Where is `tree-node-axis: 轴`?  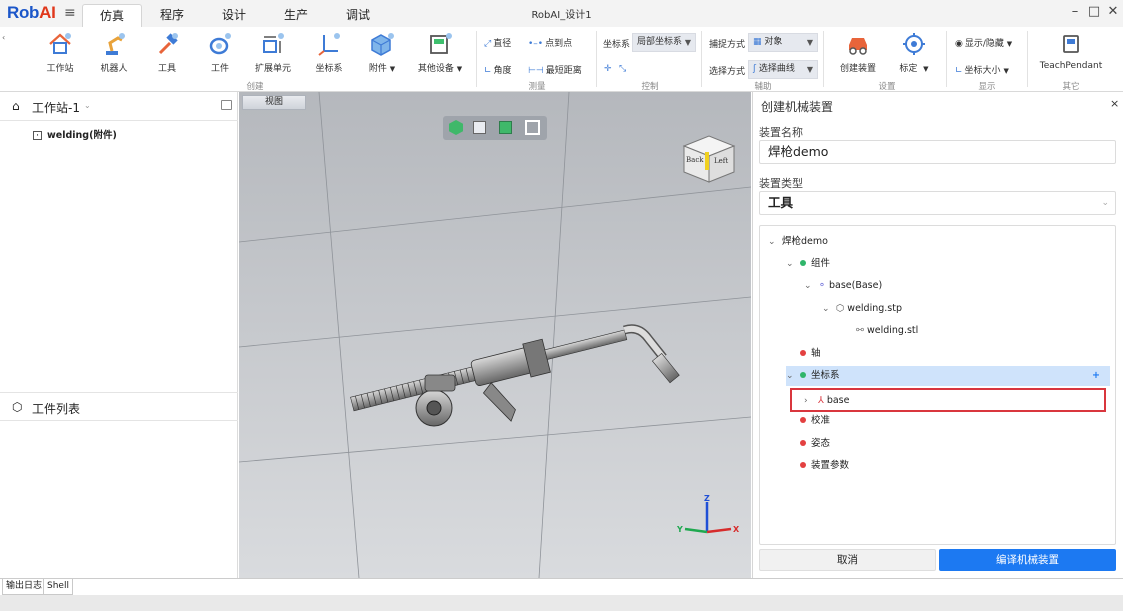
tree-node-axis: 轴 is located at coordinates (810, 354).